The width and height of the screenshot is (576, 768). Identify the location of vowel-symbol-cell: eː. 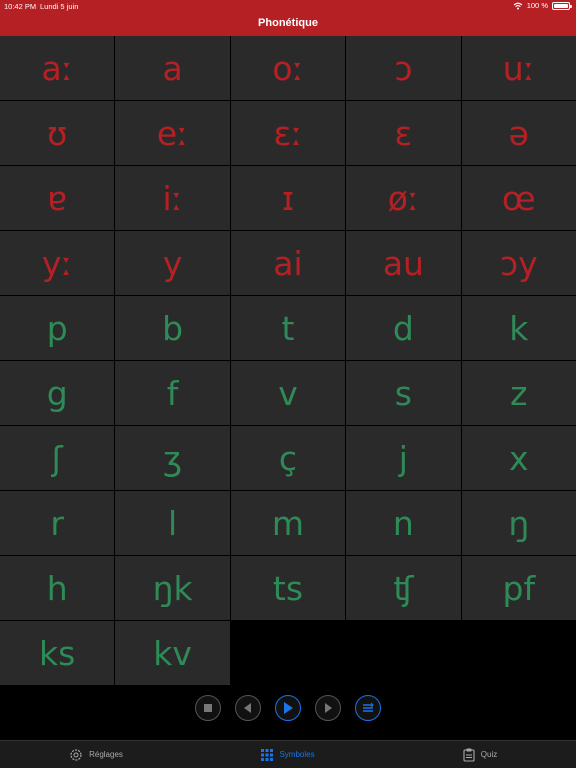
(172, 133).